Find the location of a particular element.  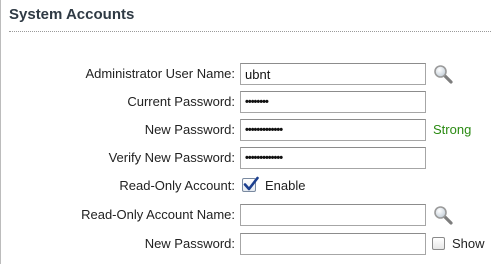

row-current-password: Current Password: is located at coordinates (247, 103).